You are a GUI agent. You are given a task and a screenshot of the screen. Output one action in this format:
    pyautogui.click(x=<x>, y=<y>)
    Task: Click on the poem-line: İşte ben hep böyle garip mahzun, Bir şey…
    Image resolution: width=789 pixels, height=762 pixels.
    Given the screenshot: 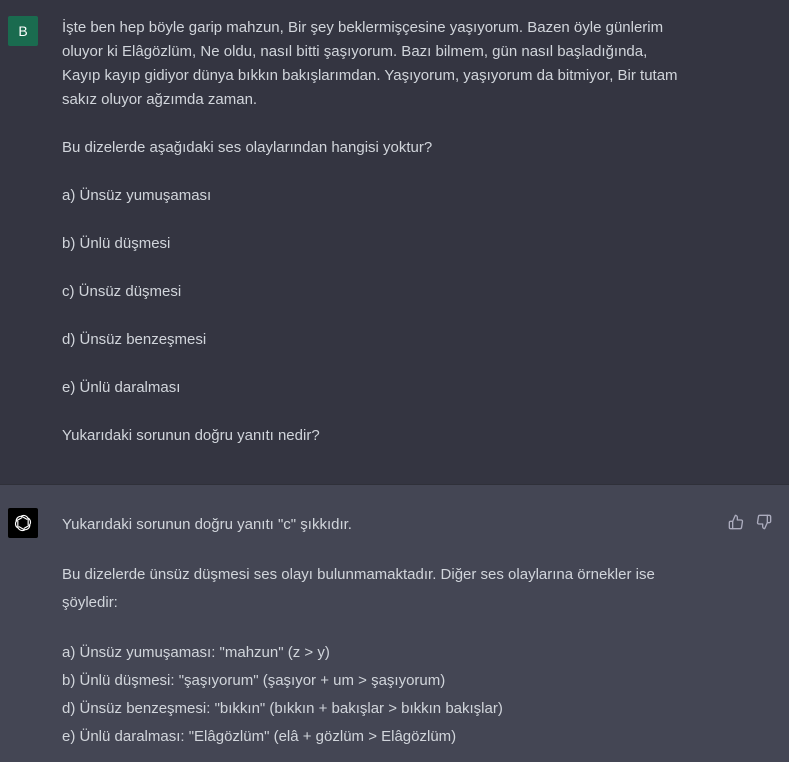 What is the action you would take?
    pyautogui.click(x=363, y=27)
    